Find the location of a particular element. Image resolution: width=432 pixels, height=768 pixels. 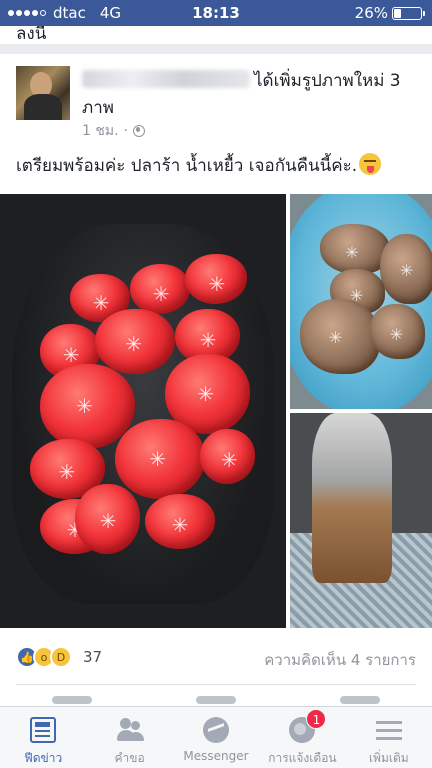

reaction-summary: 👍 o D 37 is located at coordinates (59, 657).